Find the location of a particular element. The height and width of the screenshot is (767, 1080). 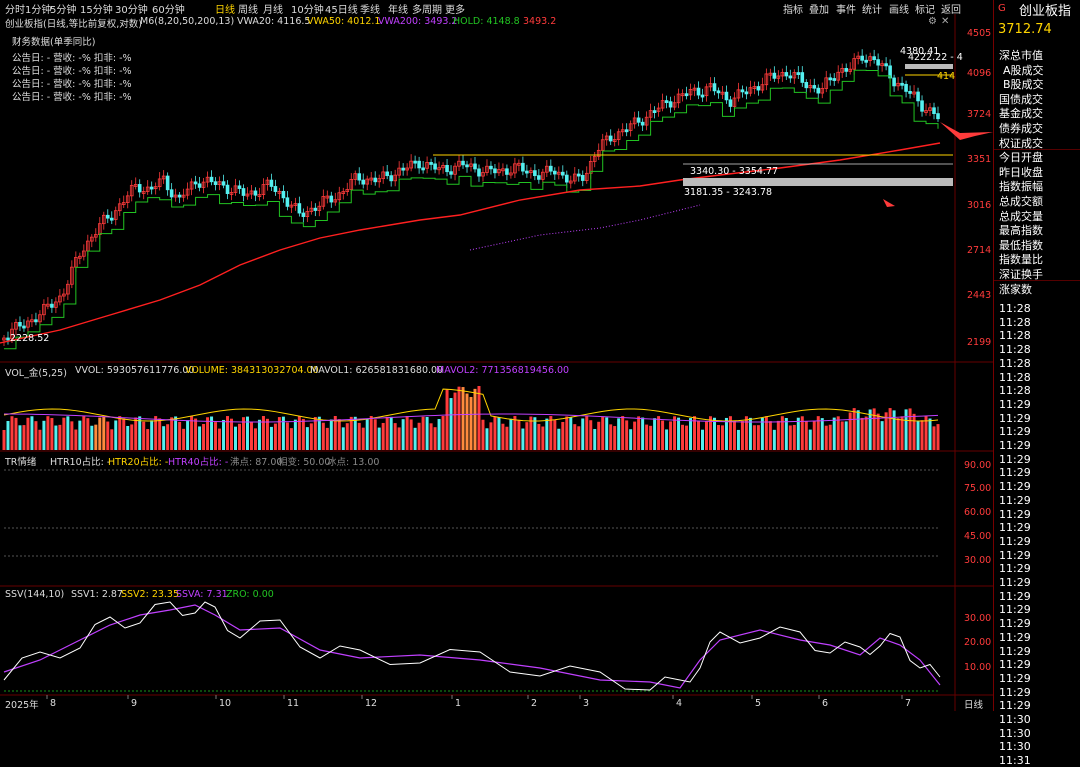

sidebar-item: 指数振幅 is located at coordinates (1021, 186).